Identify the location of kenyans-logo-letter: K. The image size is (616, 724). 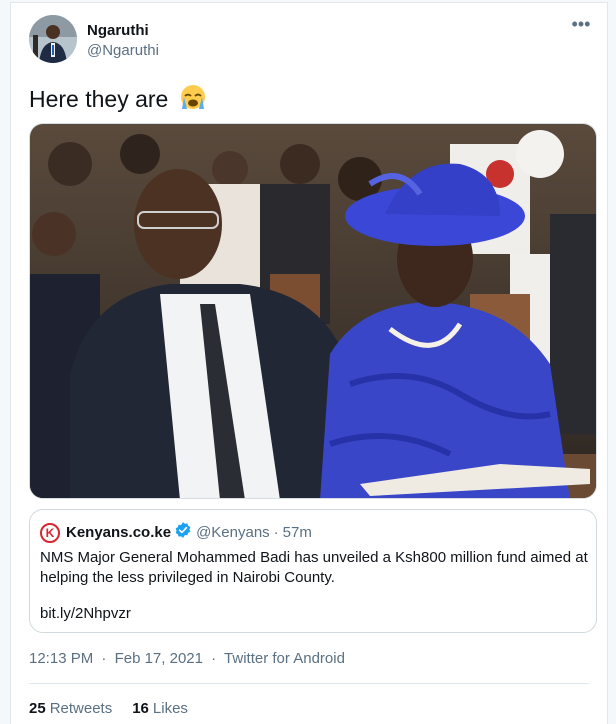
(50, 533).